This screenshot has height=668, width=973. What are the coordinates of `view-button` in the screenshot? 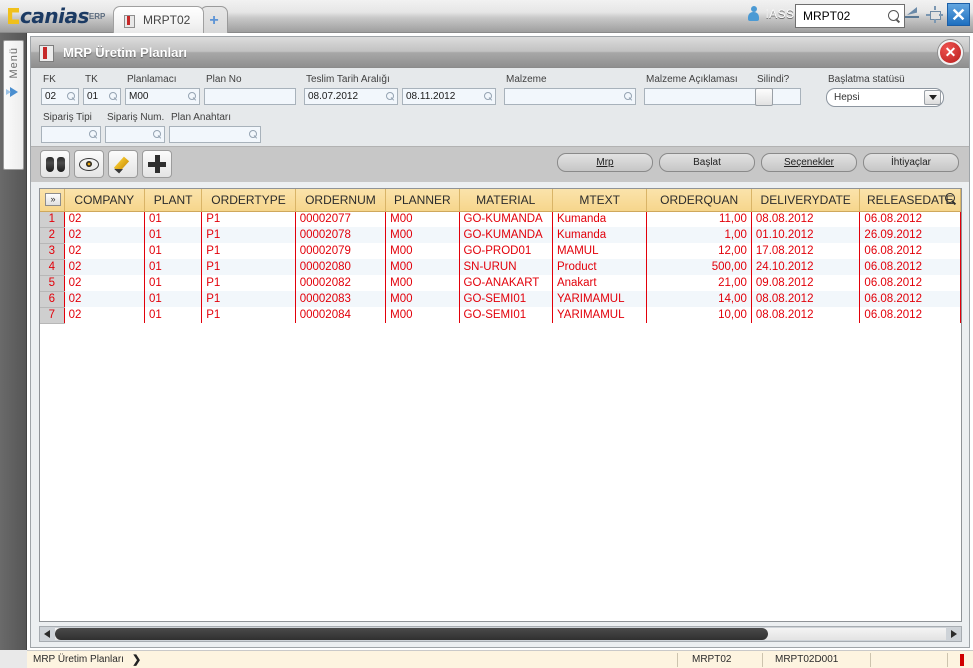 It's located at (89, 164).